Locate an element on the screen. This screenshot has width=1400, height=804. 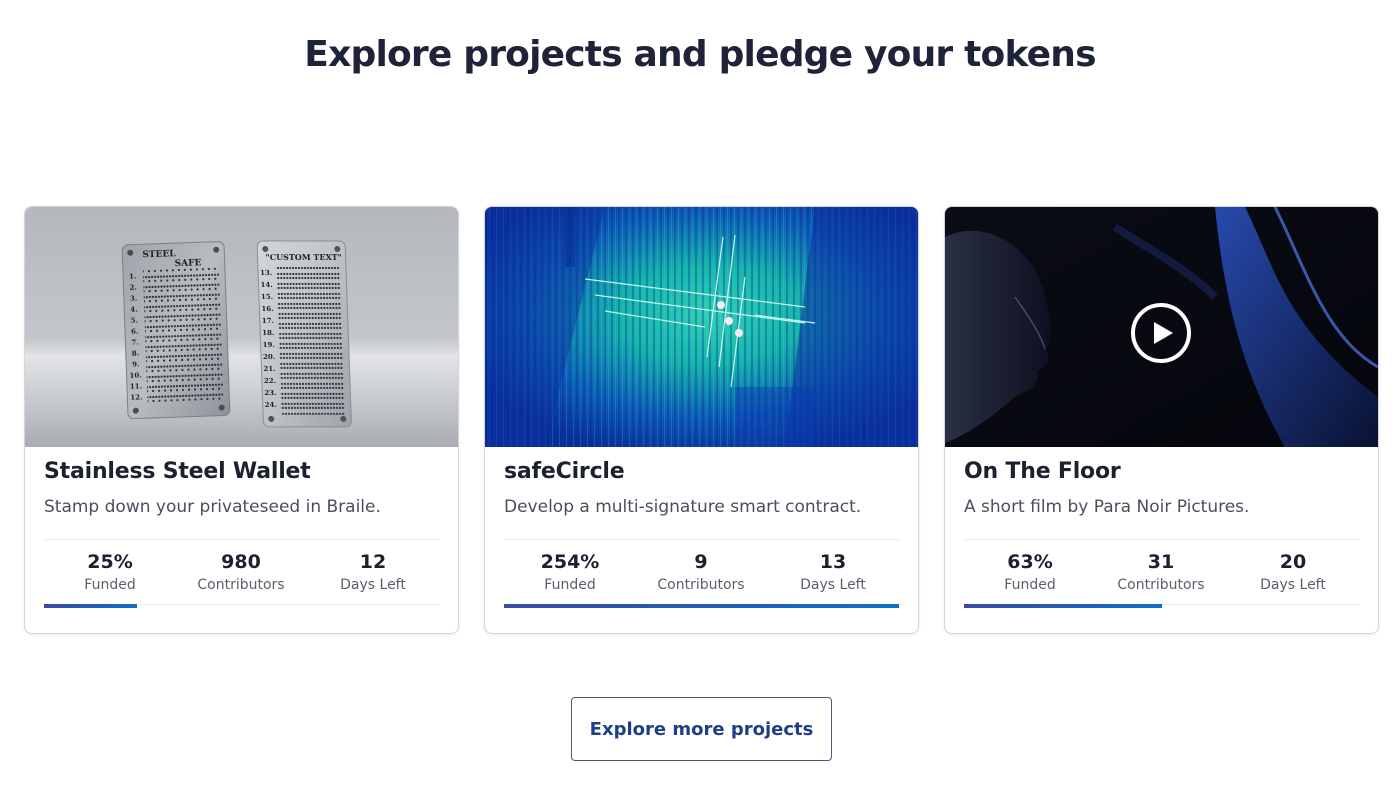
stat-funded: 25% Funded is located at coordinates (110, 573).